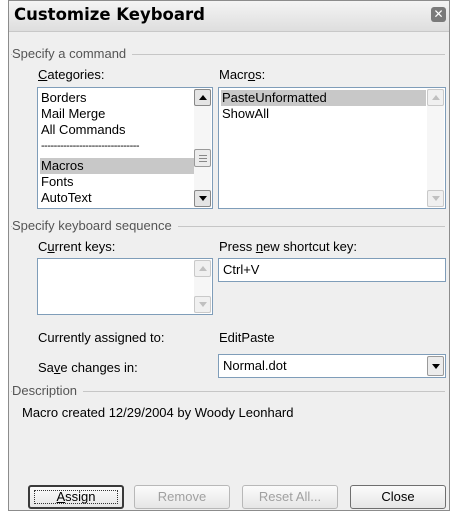 Image resolution: width=454 pixels, height=517 pixels. Describe the element at coordinates (57, 182) in the screenshot. I see `list-item: Fonts` at that location.